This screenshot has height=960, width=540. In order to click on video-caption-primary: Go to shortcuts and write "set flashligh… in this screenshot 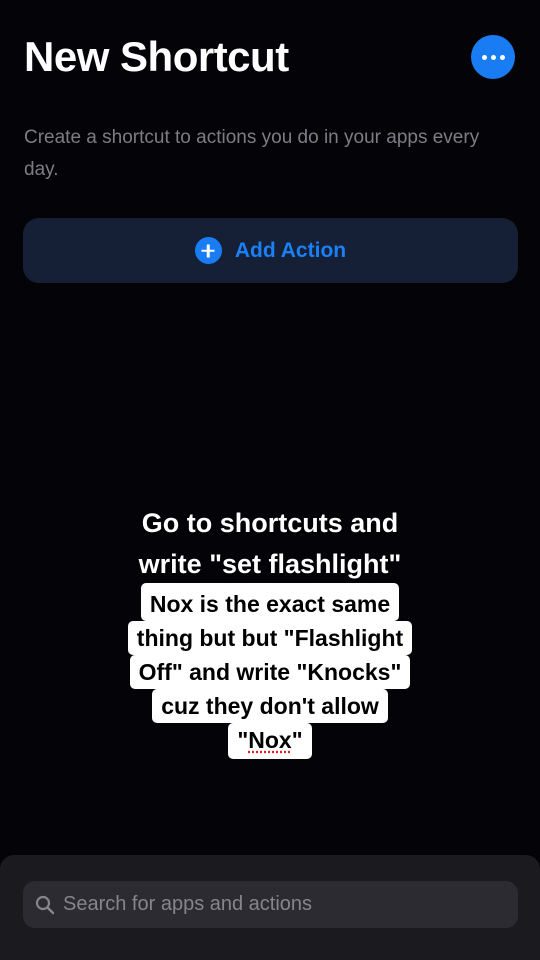, I will do `click(270, 544)`.